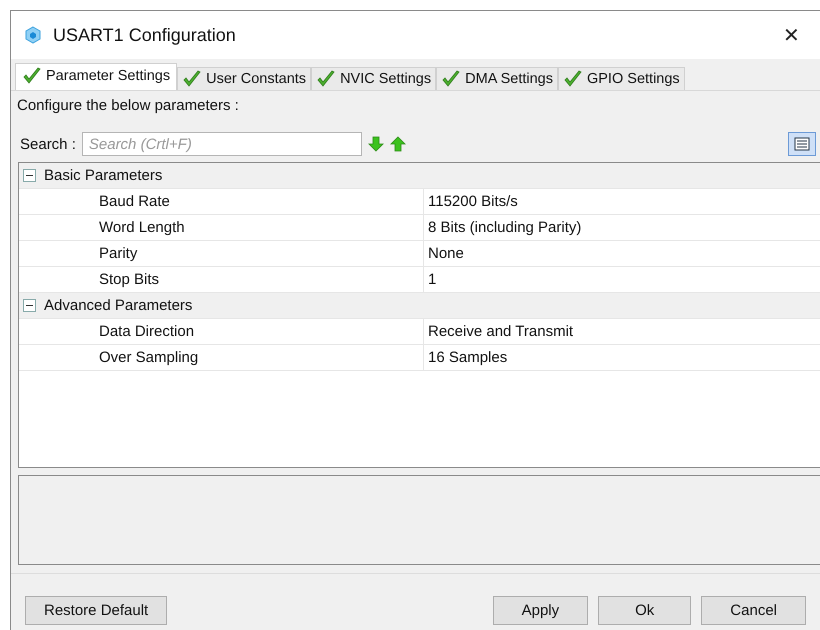 The width and height of the screenshot is (820, 630). I want to click on list-icon, so click(802, 144).